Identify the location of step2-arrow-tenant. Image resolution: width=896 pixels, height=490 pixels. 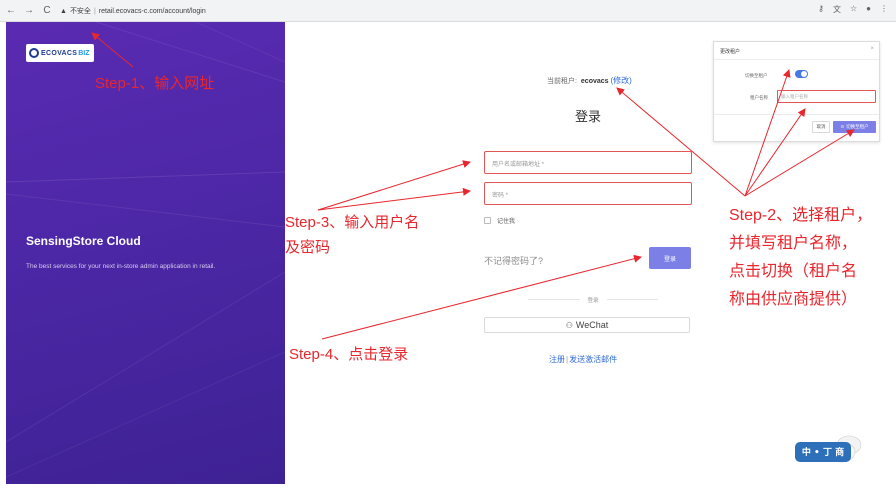
(681, 142).